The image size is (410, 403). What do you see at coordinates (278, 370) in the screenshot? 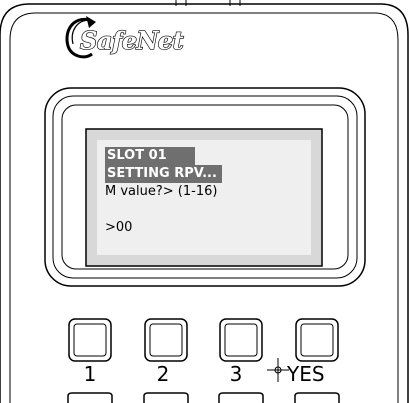
I see `crosshair-icon` at bounding box center [278, 370].